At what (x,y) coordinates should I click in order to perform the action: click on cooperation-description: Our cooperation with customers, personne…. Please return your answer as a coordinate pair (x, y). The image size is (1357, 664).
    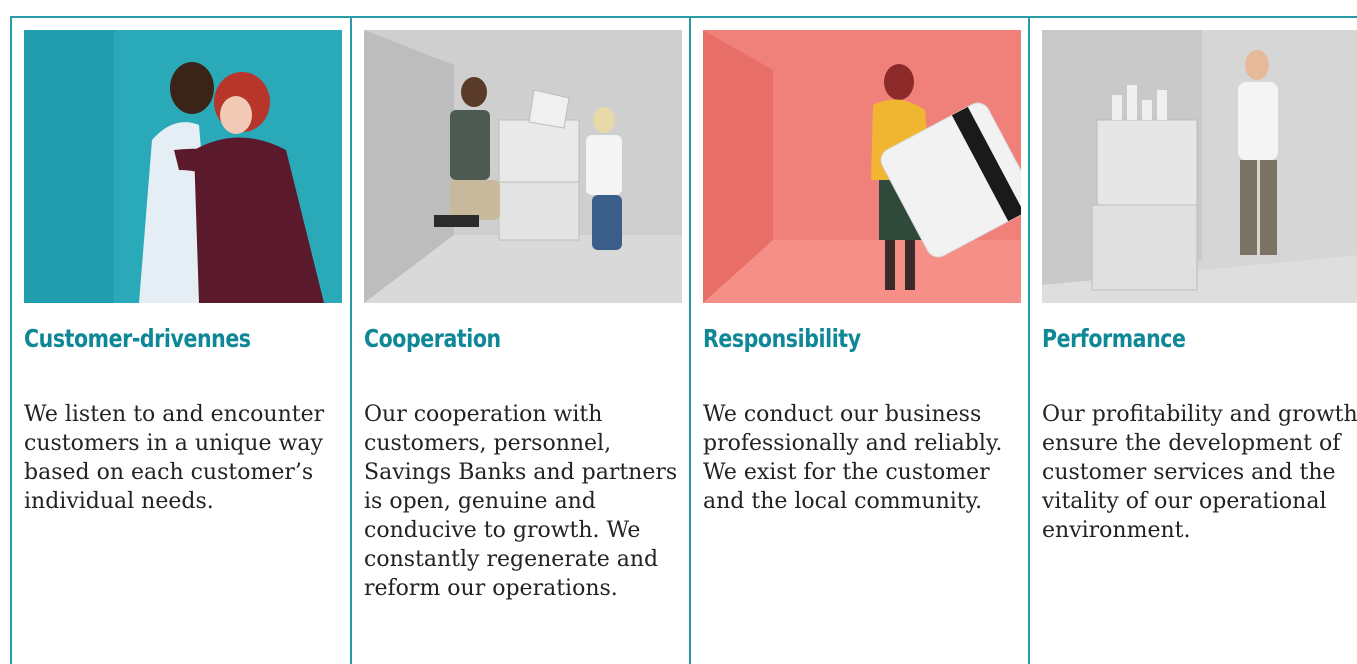
    Looking at the image, I should click on (521, 501).